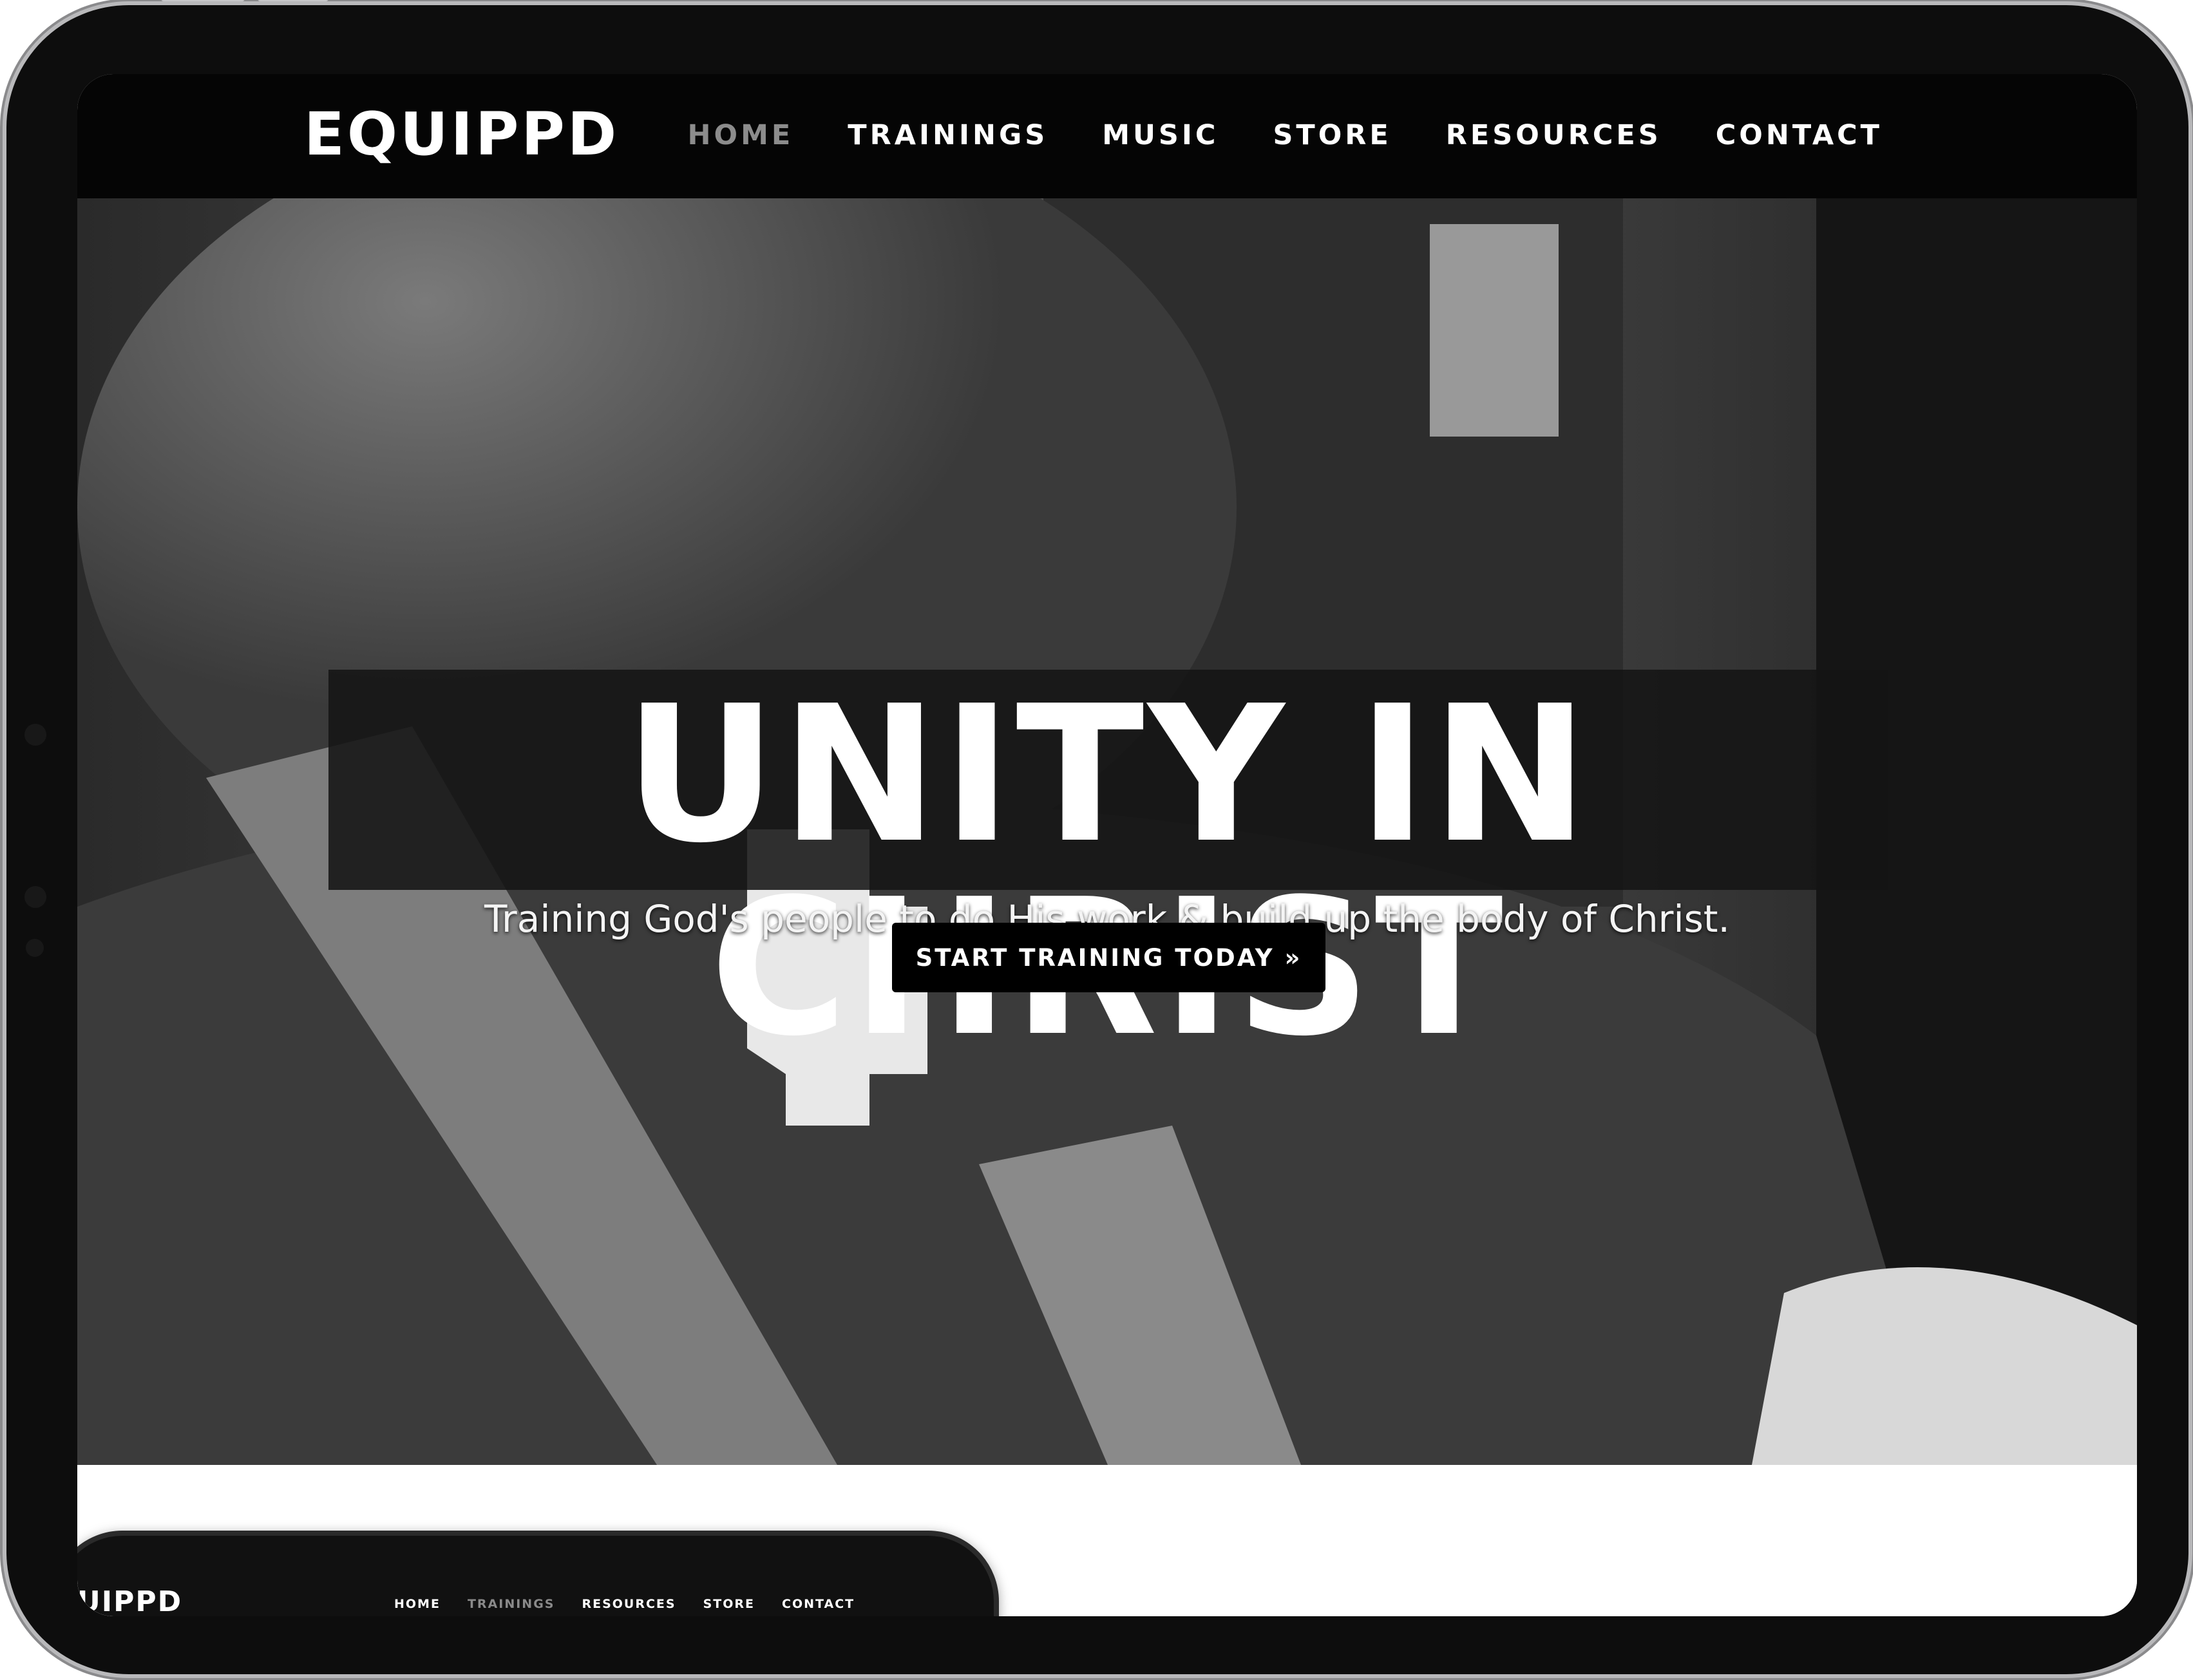 The width and height of the screenshot is (2193, 1680). I want to click on site-logo: EQUIPPD, so click(461, 134).